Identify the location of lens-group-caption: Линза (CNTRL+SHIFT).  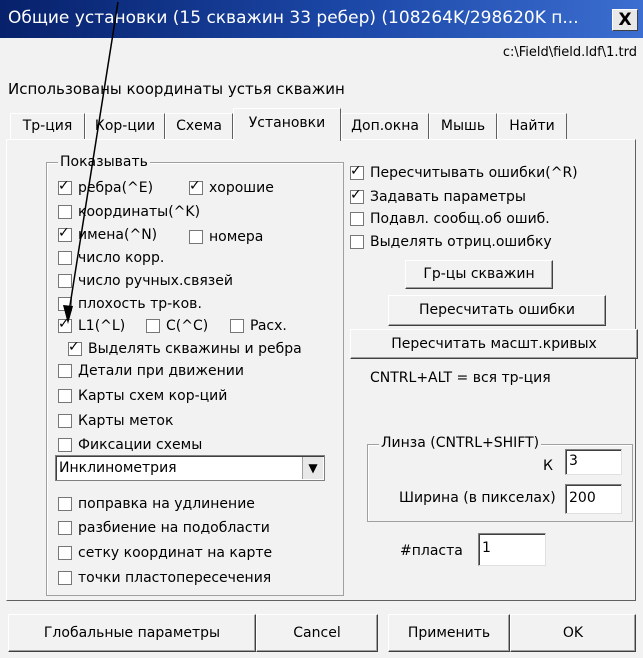
(460, 443).